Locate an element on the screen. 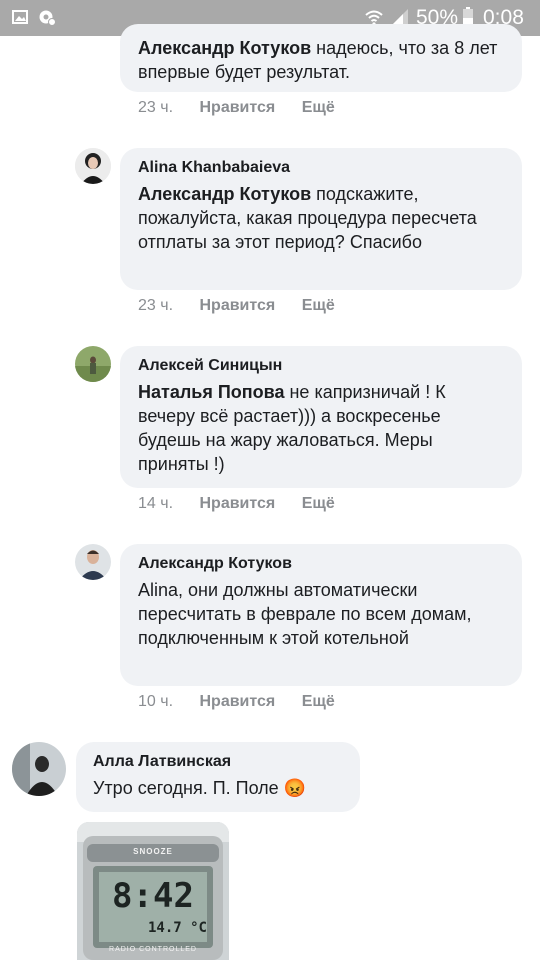  clock-brand-label: SNOOZE is located at coordinates (153, 851).